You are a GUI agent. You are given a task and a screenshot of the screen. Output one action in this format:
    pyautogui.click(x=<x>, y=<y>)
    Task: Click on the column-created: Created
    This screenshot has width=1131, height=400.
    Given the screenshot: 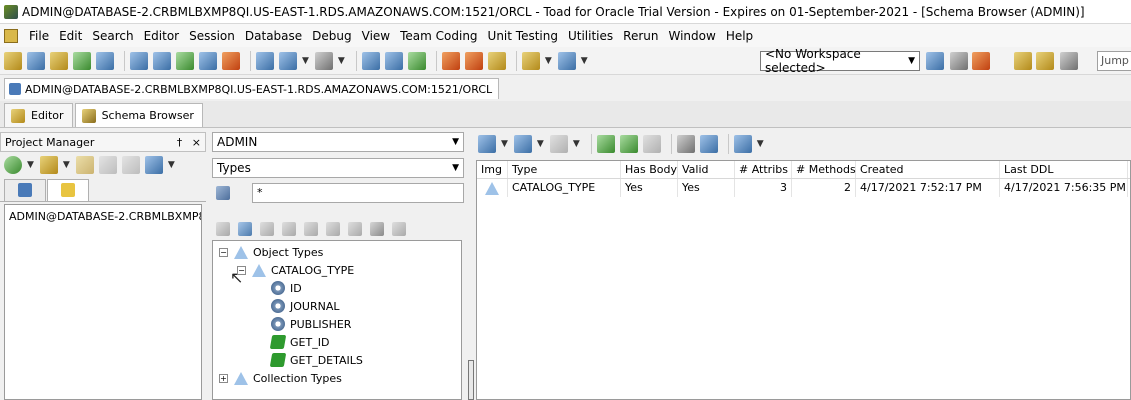 What is the action you would take?
    pyautogui.click(x=928, y=169)
    